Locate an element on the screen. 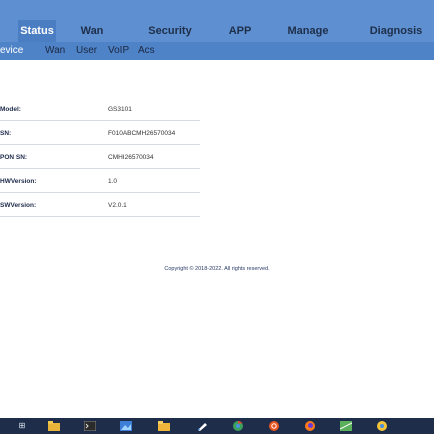  main-tabs: Status Wan Security APP Manage Diagnosis is located at coordinates (217, 31).